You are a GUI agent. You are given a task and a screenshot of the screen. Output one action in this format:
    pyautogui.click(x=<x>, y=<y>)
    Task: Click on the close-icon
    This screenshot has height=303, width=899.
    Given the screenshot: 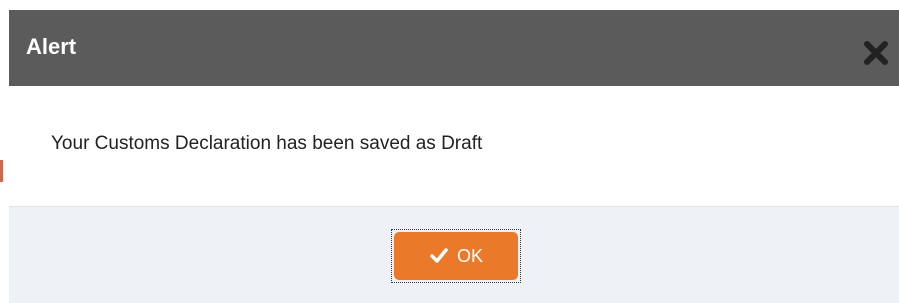 What is the action you would take?
    pyautogui.click(x=876, y=53)
    